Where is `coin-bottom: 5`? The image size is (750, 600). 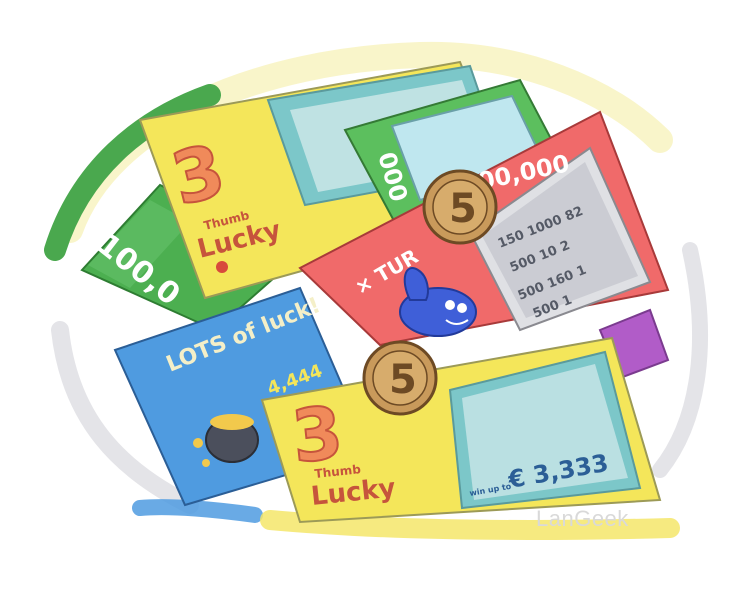
coin-bottom: 5 is located at coordinates (400, 378).